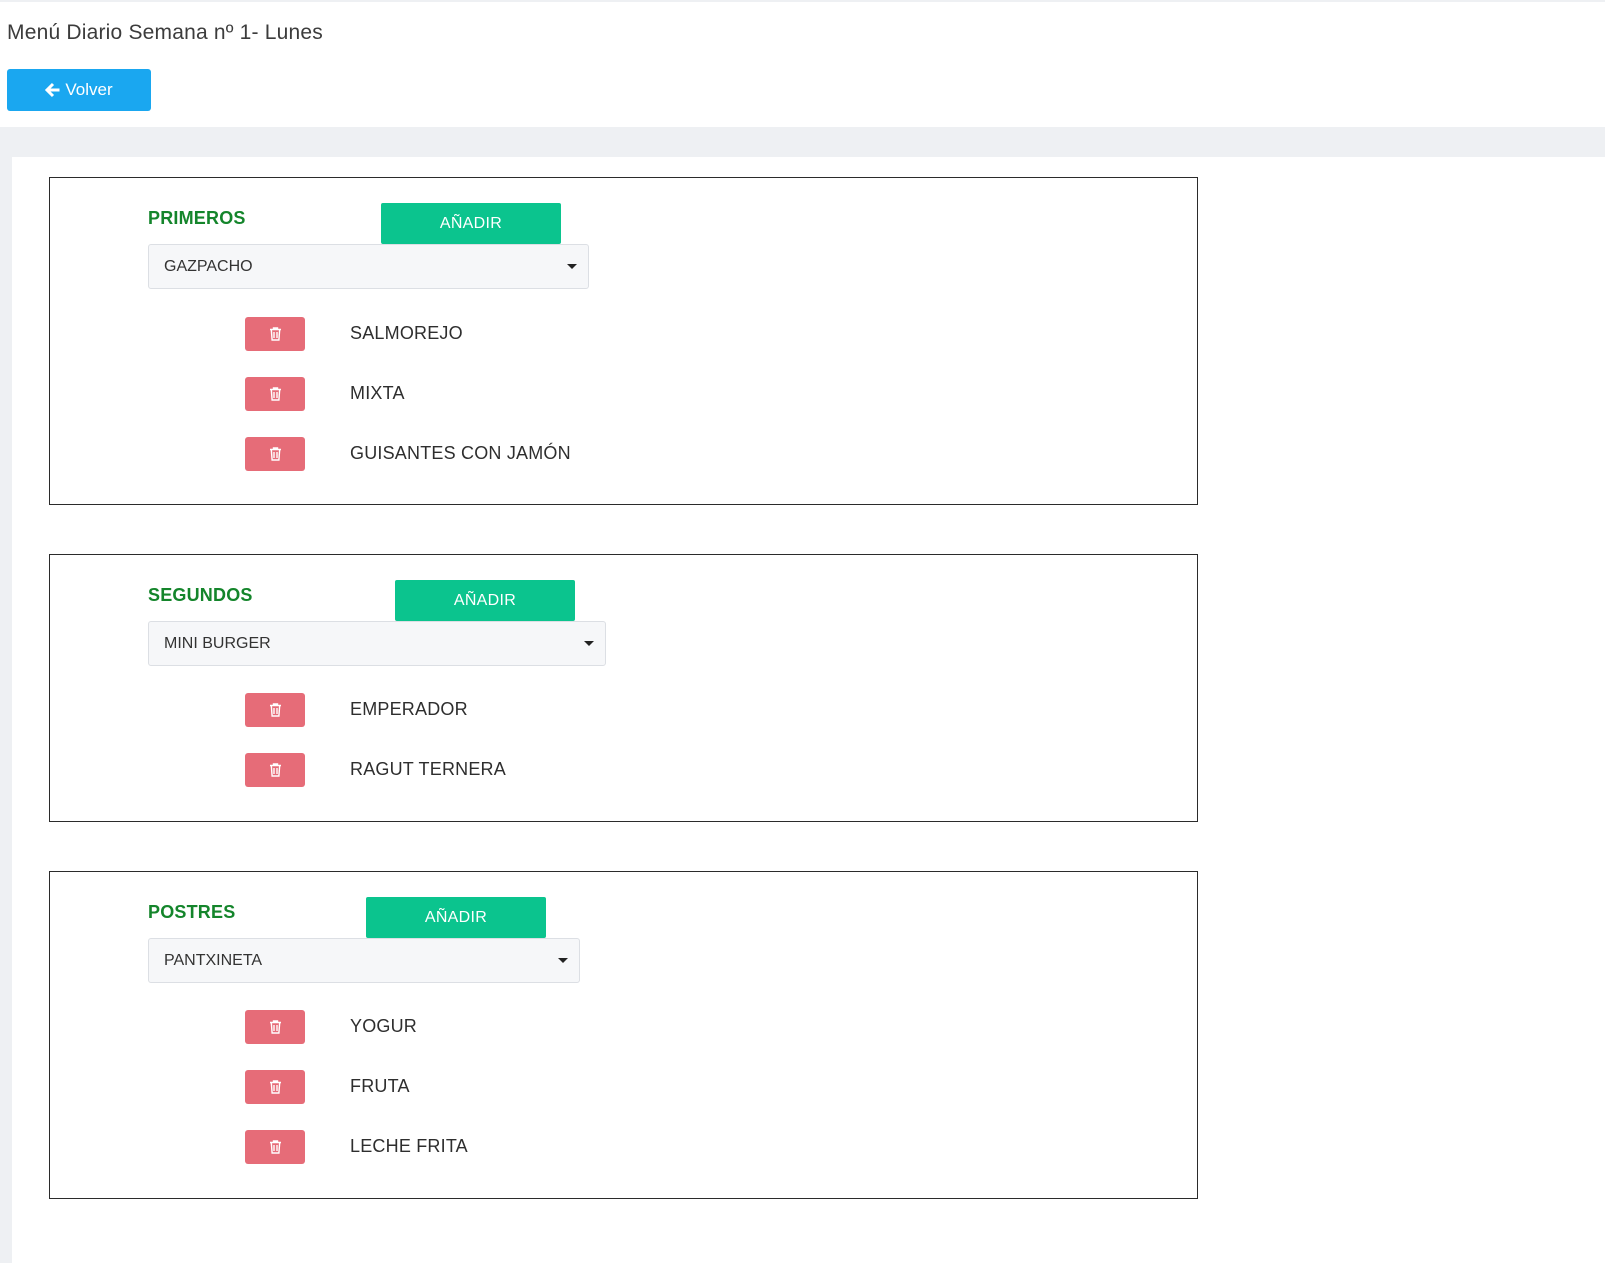  Describe the element at coordinates (192, 912) in the screenshot. I see `section-title: POSTRES` at that location.